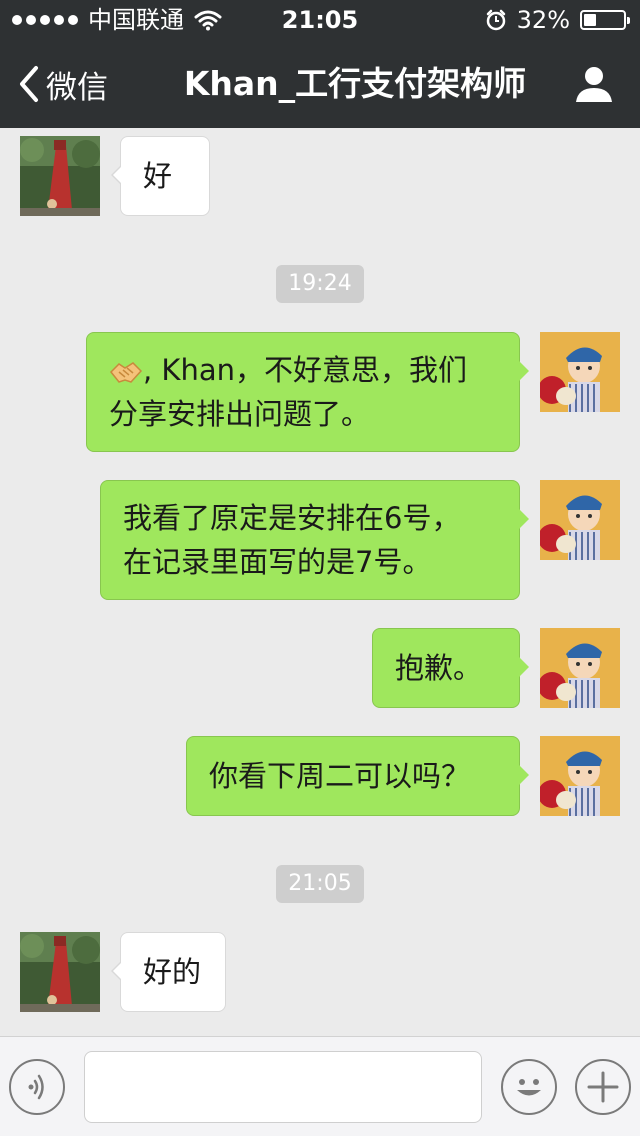 The width and height of the screenshot is (640, 1136). I want to click on message-bubble-incoming: 好, so click(160, 176).